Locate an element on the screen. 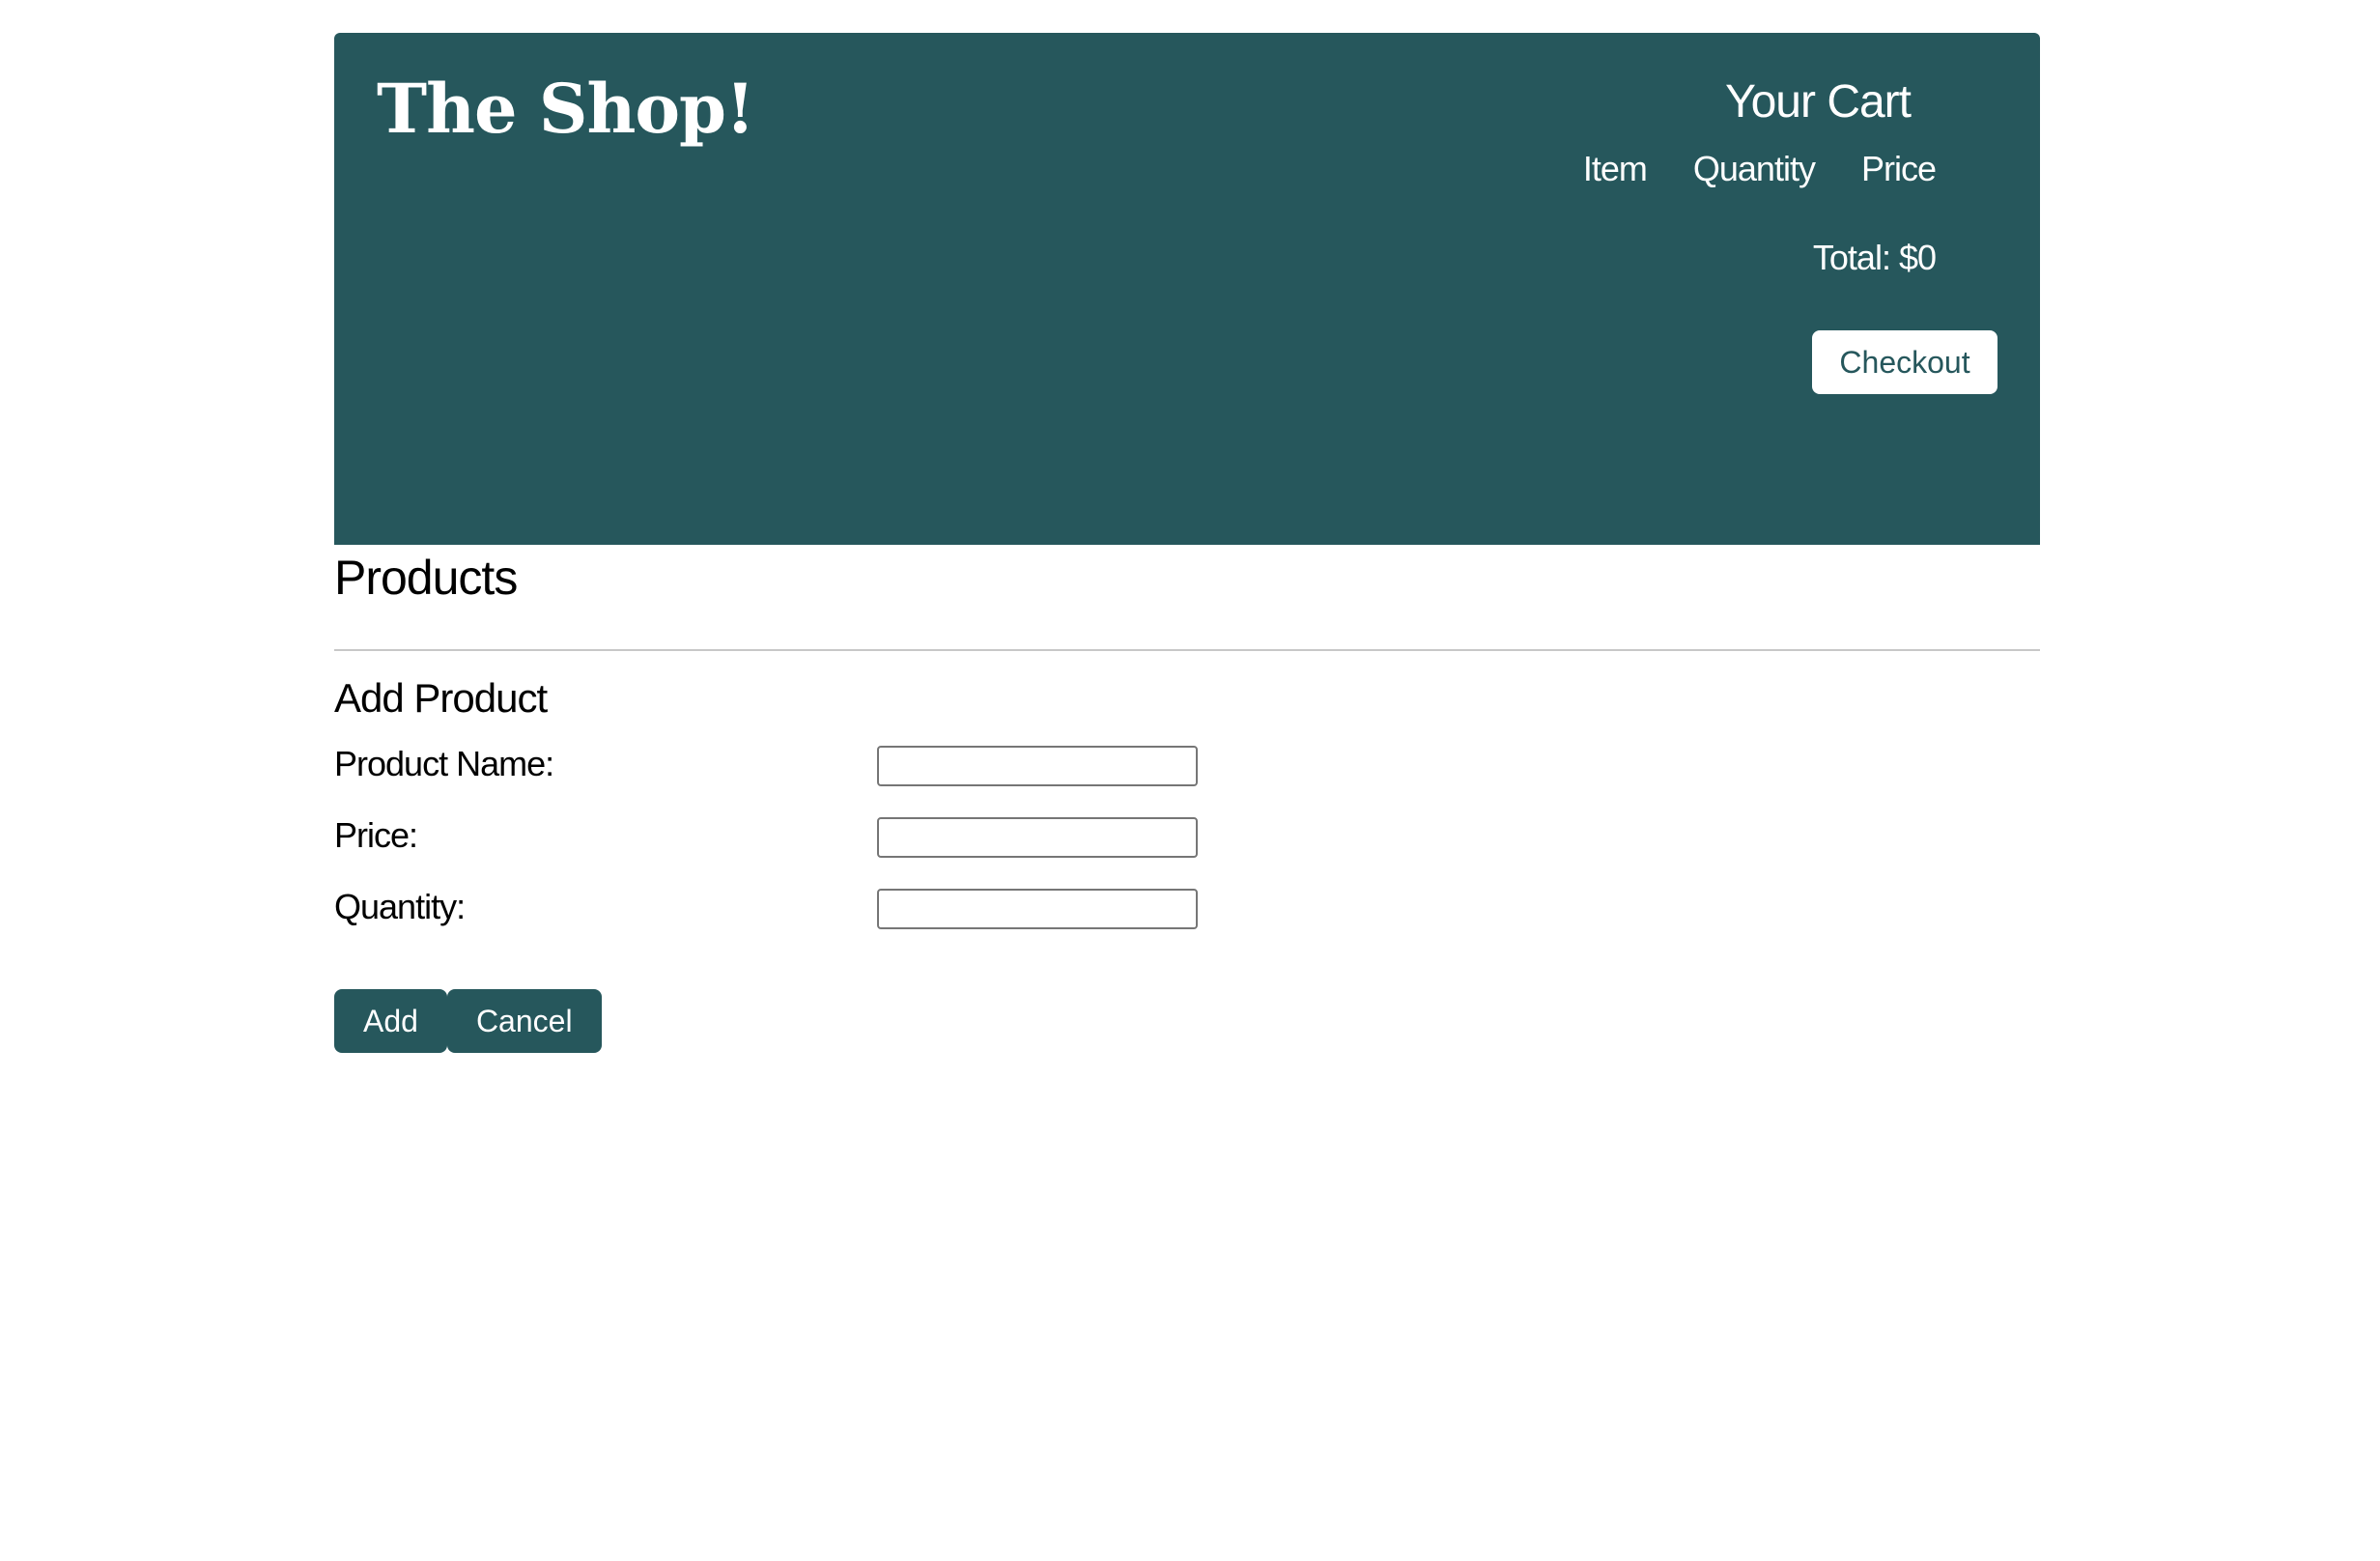  add-product-heading: Add Product is located at coordinates (441, 698).